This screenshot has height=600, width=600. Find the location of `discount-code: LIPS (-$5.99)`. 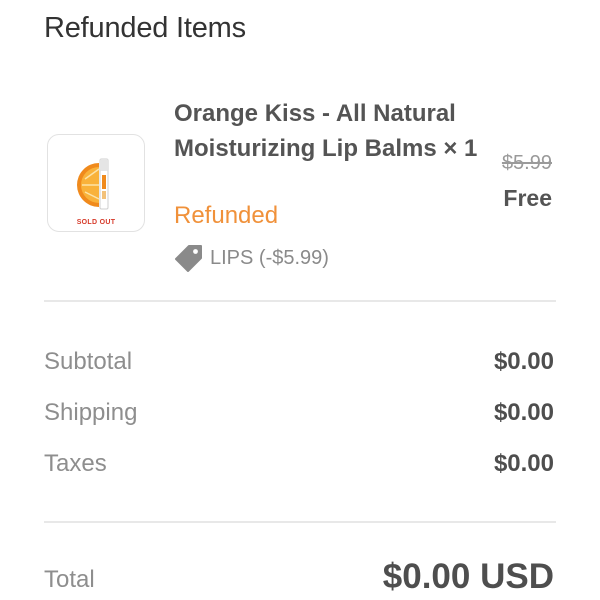

discount-code: LIPS (-$5.99) is located at coordinates (251, 258).